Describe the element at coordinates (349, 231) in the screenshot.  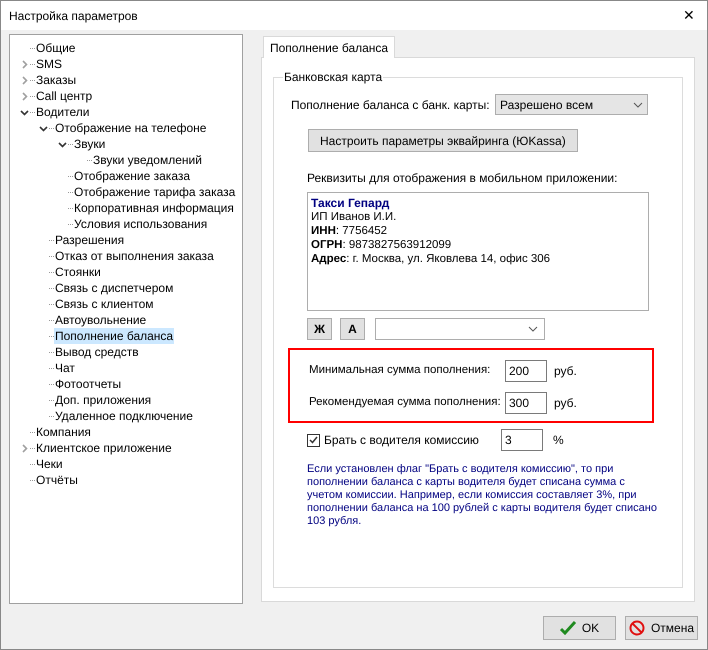
I see `requisites-line: ИНН: 7756452` at that location.